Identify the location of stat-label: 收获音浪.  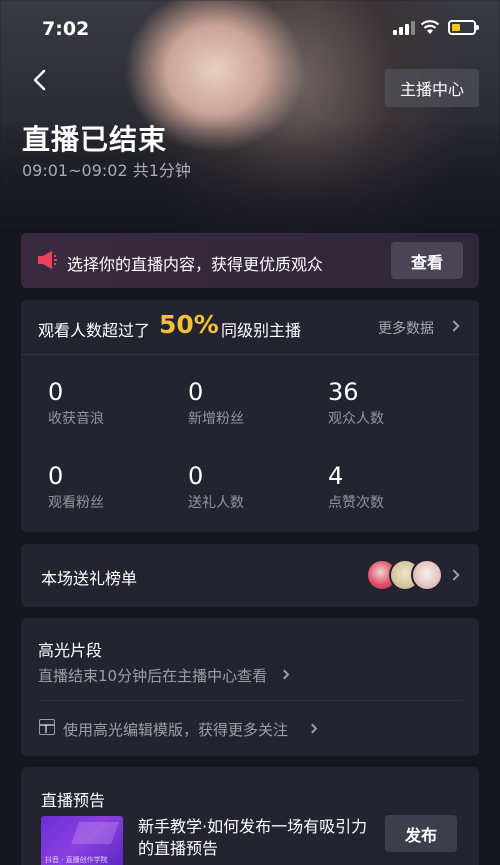
(76, 419).